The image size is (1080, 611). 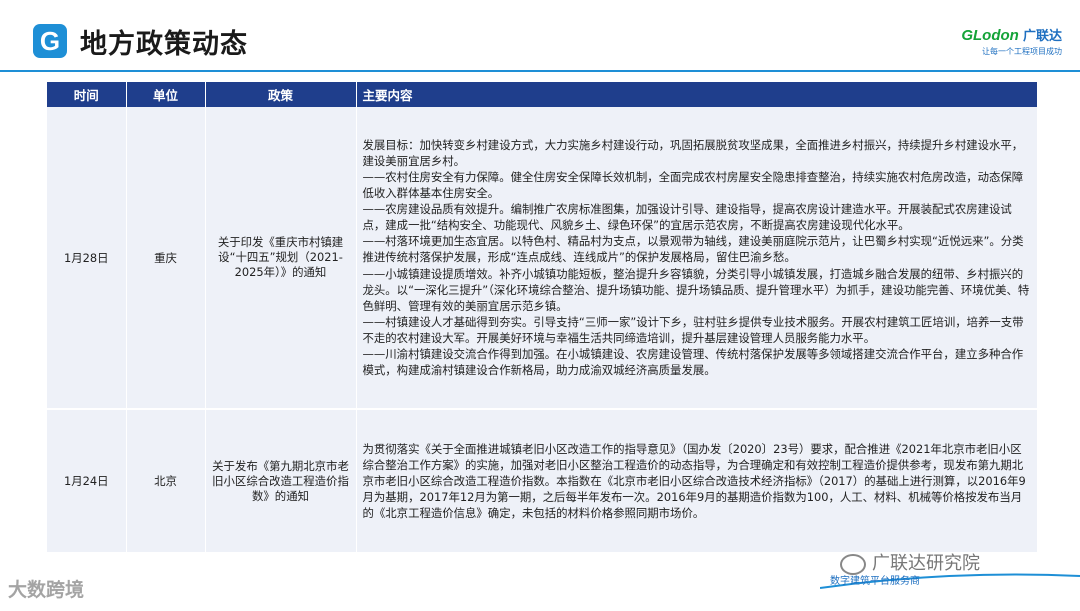 I want to click on cell-time: 1月28日, so click(x=87, y=258).